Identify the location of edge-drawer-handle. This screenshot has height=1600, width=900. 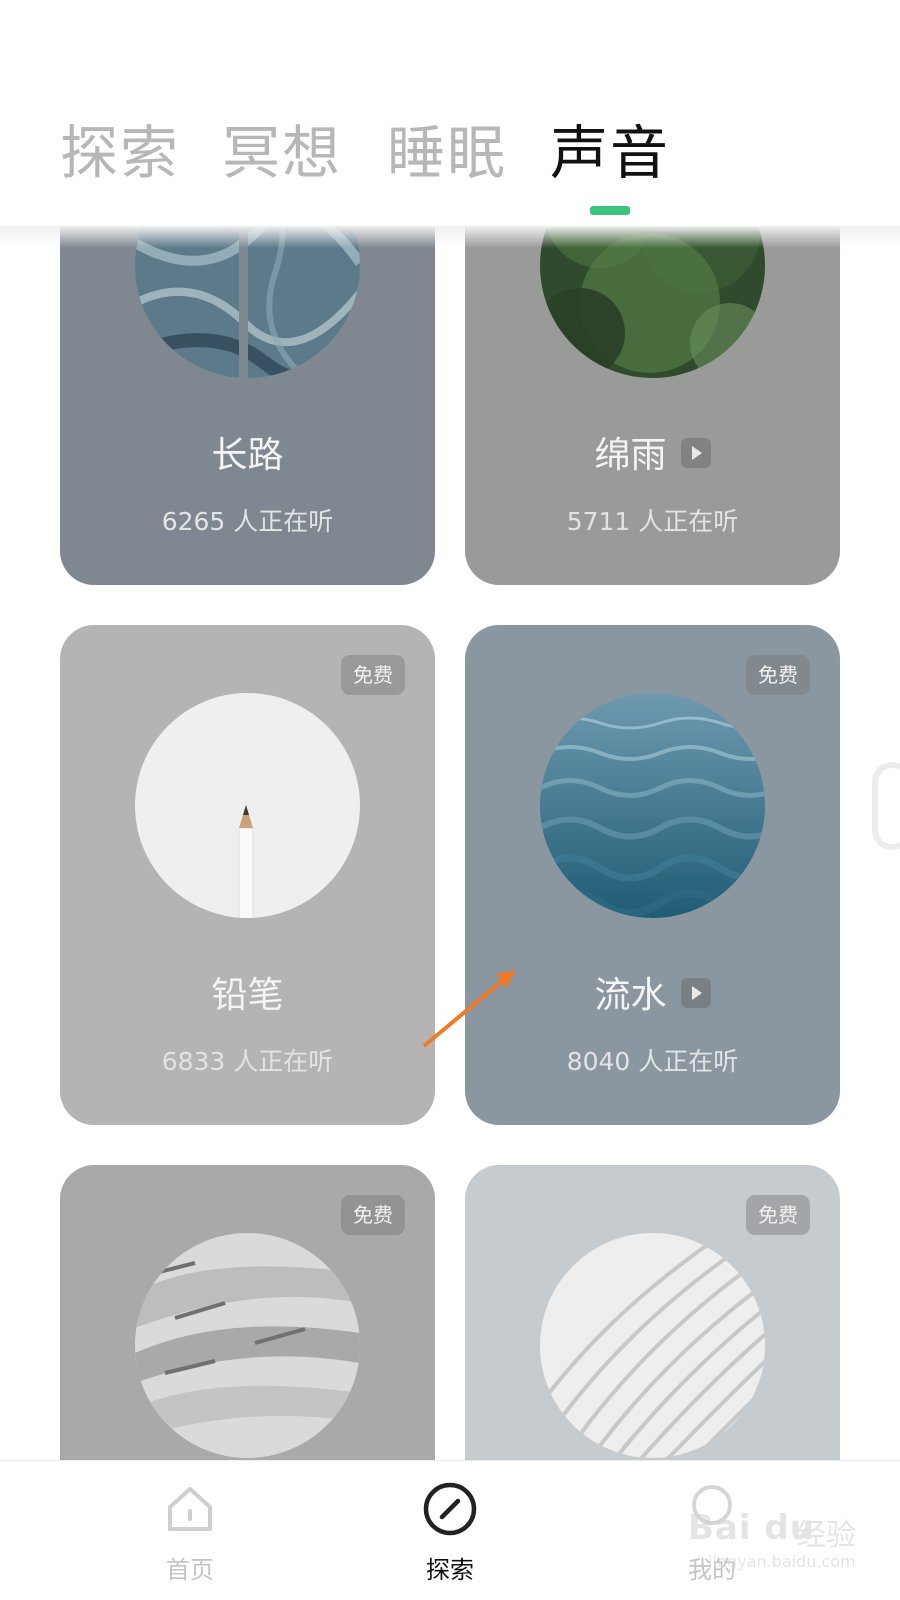
(886, 806).